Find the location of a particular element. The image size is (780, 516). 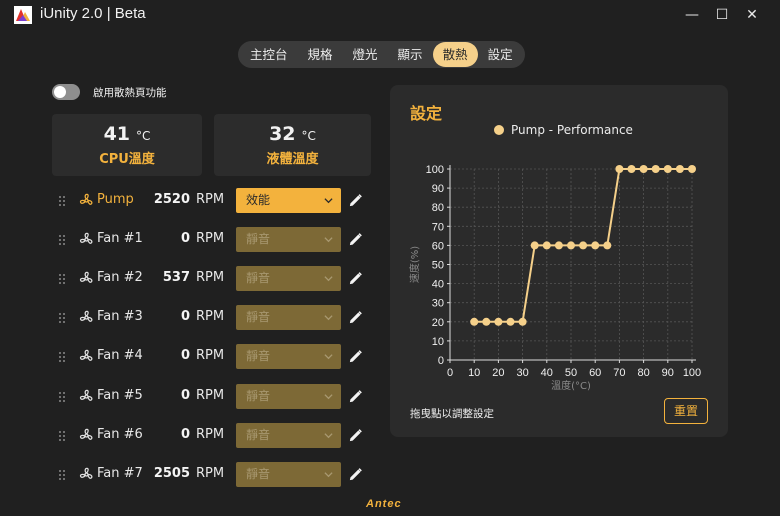

fan-name: Fan #4 is located at coordinates (120, 356).